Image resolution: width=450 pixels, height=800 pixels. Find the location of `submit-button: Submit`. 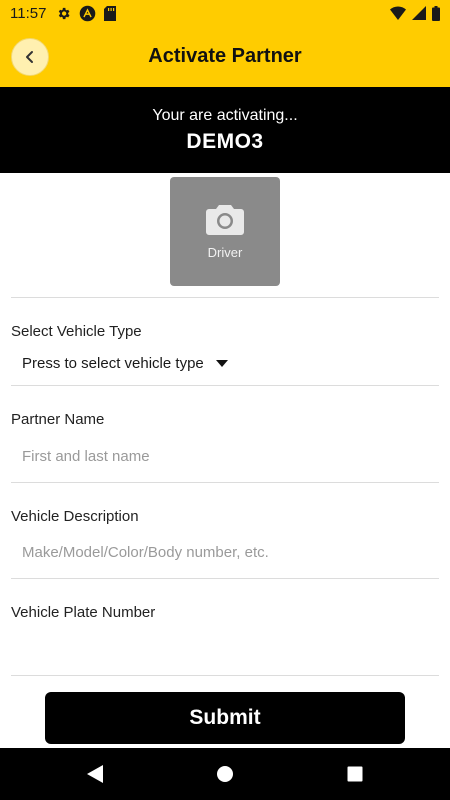

submit-button: Submit is located at coordinates (225, 718).